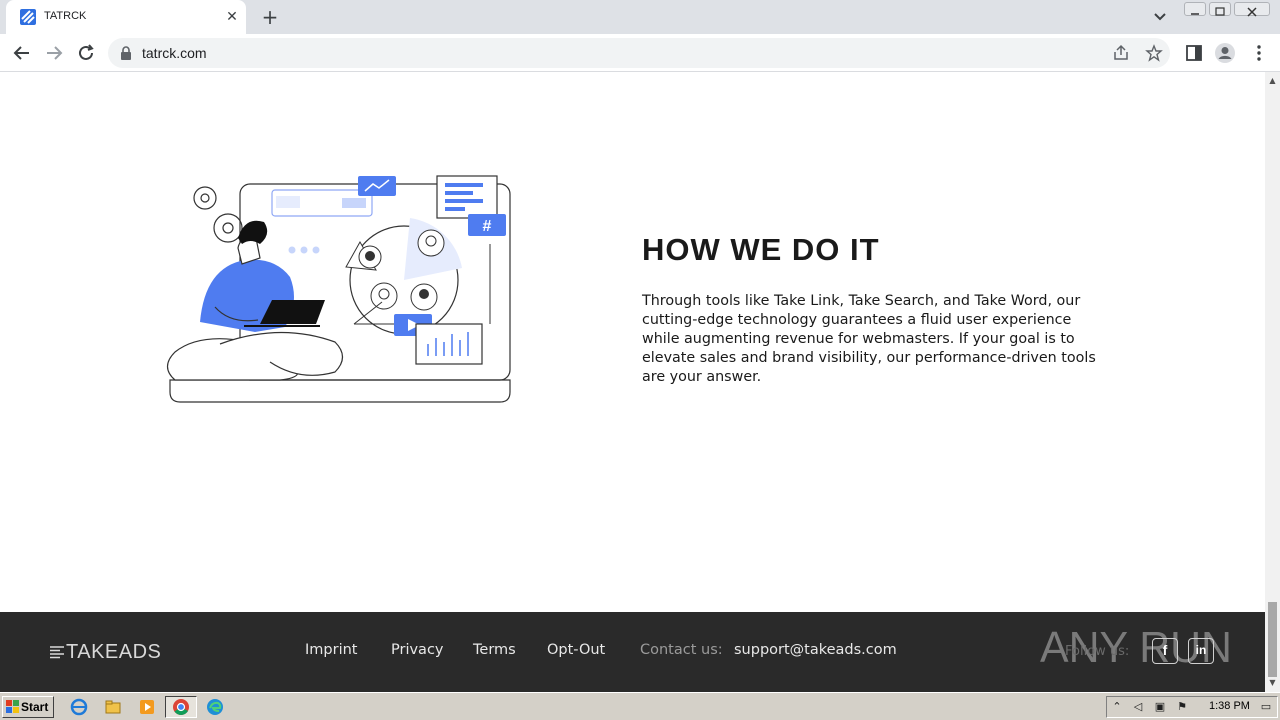 This screenshot has height=720, width=1280. I want to click on profile-avatar-icon, so click(1225, 53).